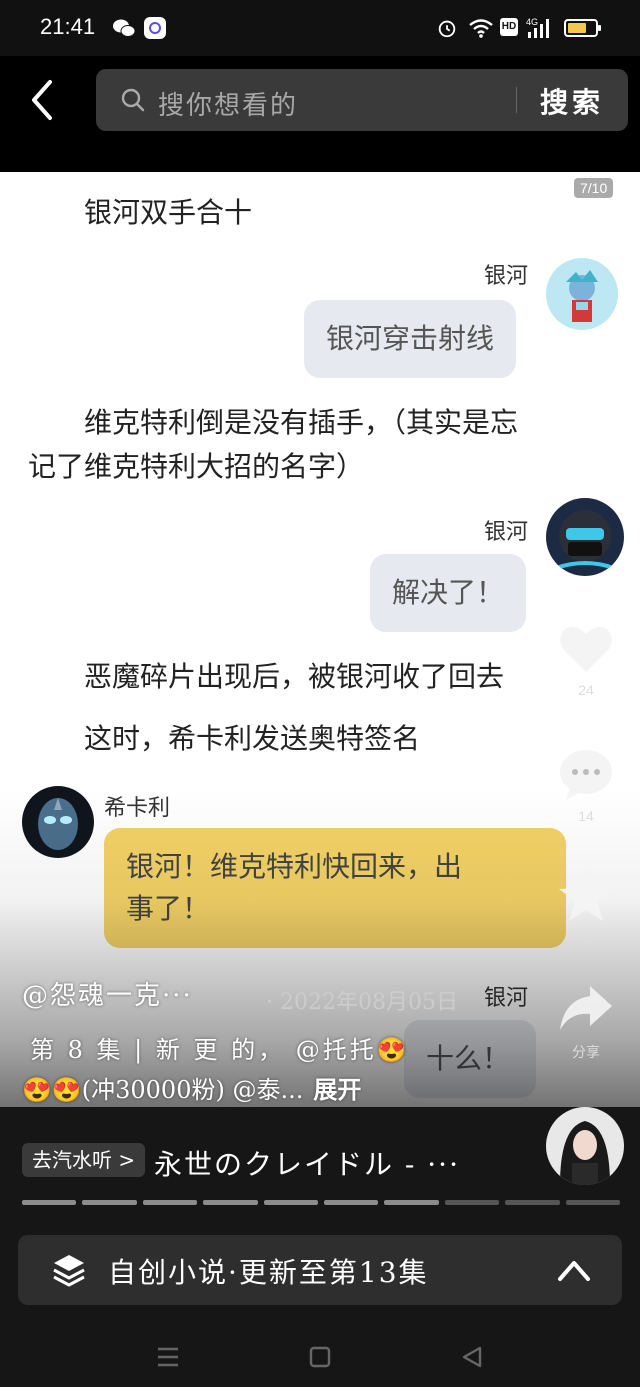  What do you see at coordinates (155, 28) in the screenshot?
I see `app-notification-icon` at bounding box center [155, 28].